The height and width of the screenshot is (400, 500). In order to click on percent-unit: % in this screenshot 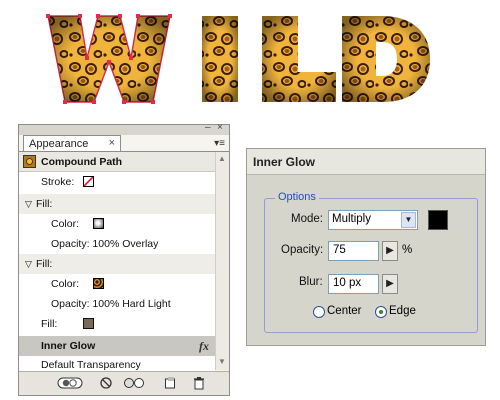, I will do `click(407, 250)`.